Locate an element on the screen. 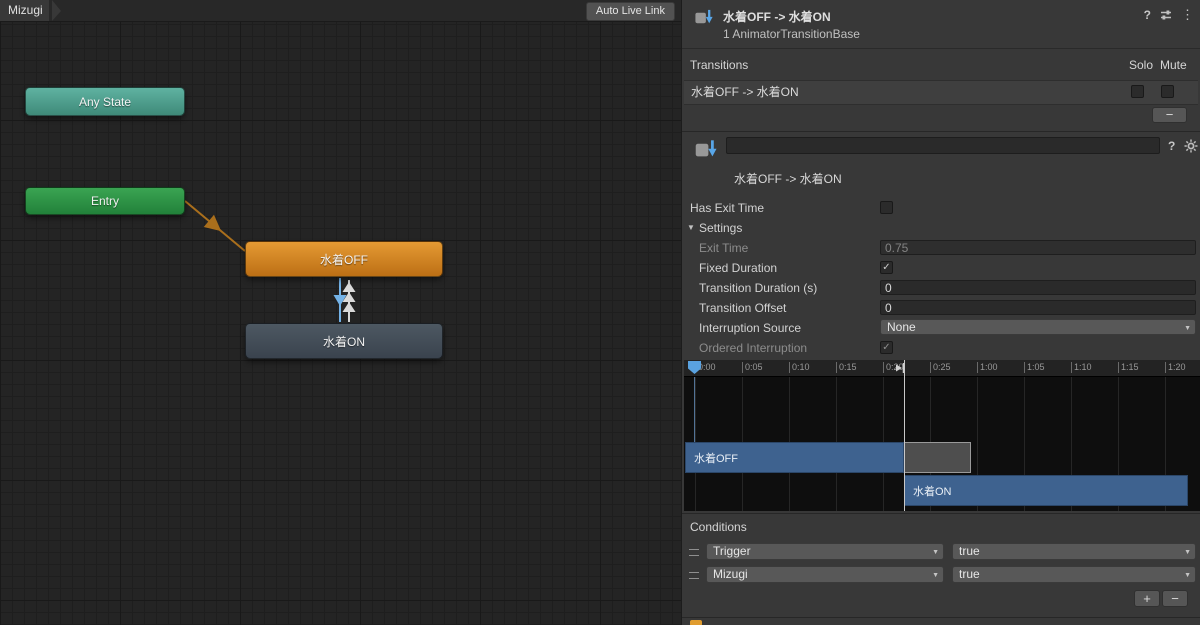  transition-end-marker is located at coordinates (899, 368).